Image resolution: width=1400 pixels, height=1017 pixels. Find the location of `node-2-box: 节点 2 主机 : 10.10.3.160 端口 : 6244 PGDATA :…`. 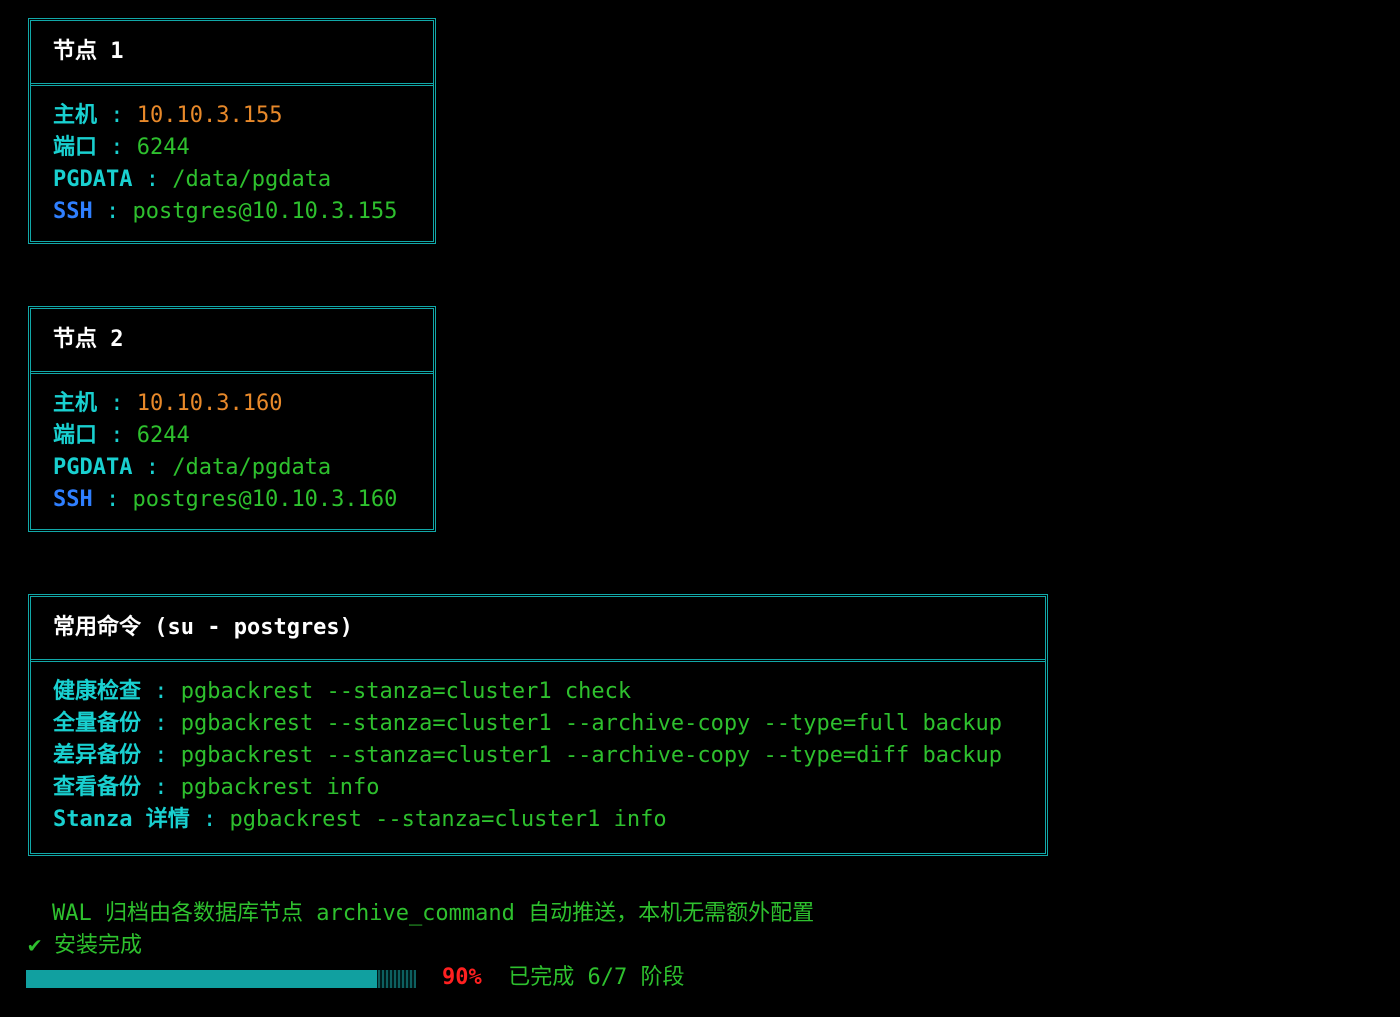

node-2-box: 节点 2 主机 : 10.10.3.160 端口 : 6244 PGDATA :… is located at coordinates (232, 419).